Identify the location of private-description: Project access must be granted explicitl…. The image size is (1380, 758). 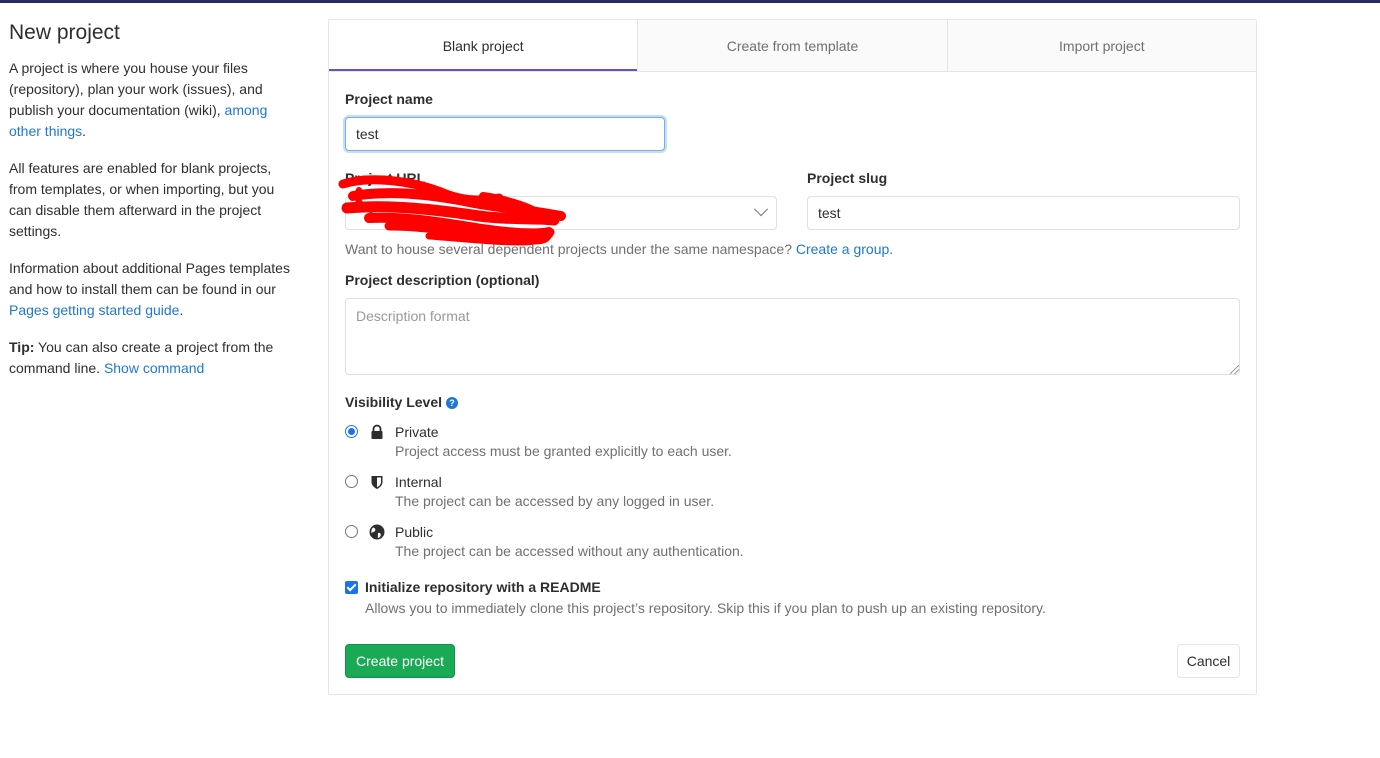
(563, 451).